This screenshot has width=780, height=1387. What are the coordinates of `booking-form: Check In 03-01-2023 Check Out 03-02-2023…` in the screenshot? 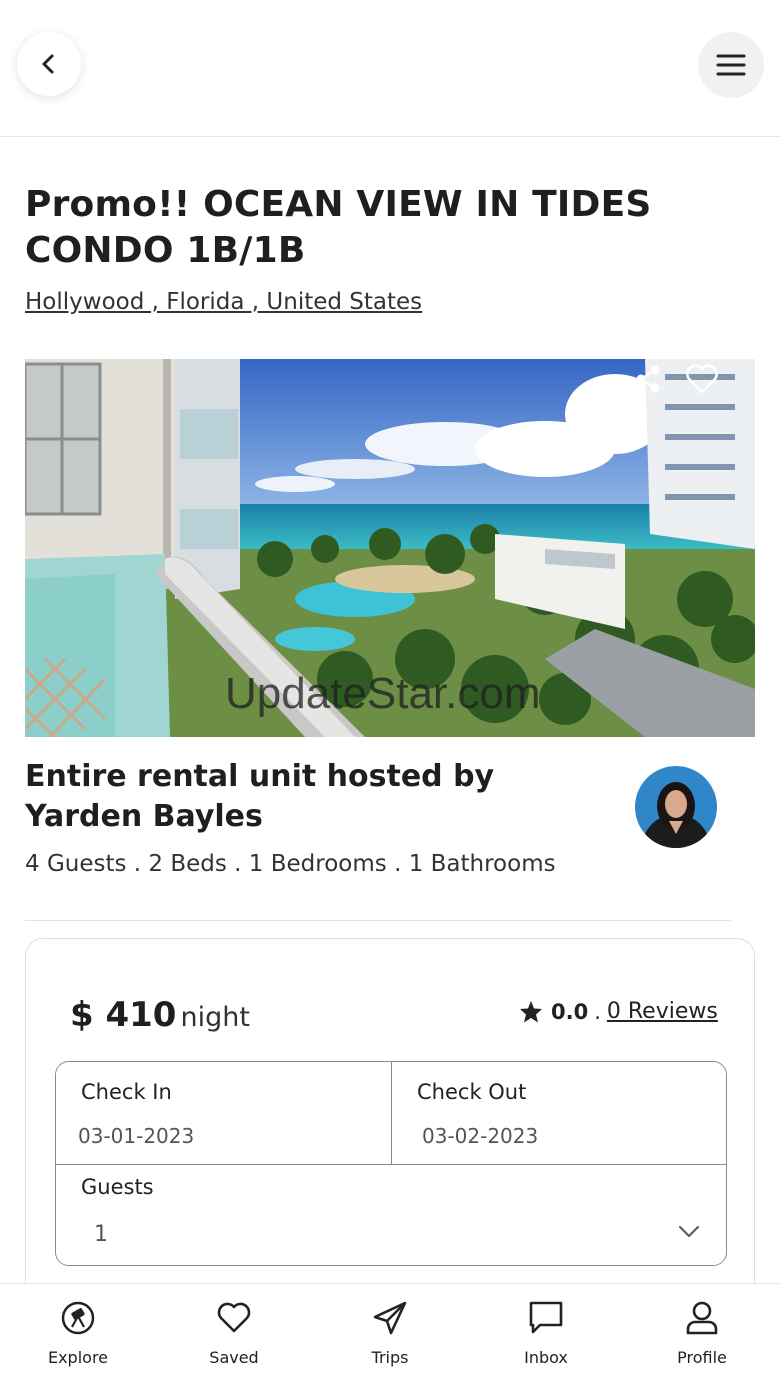 It's located at (391, 1163).